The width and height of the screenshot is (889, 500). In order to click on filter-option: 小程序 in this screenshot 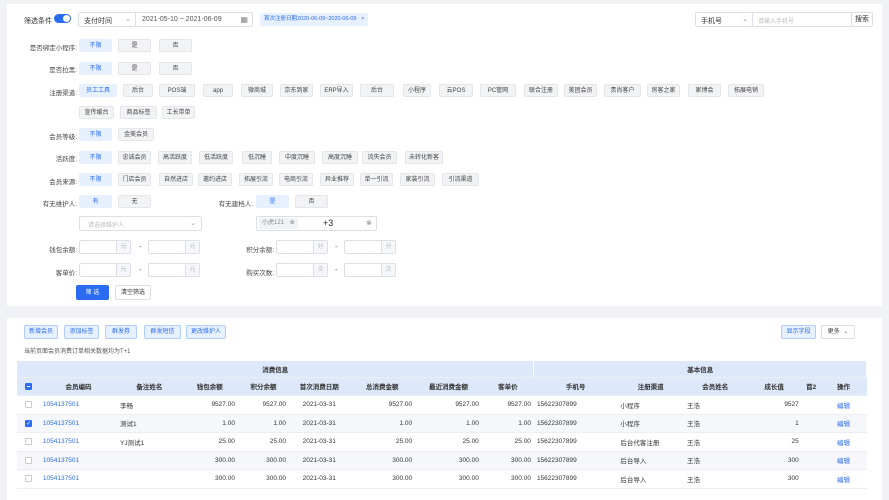, I will do `click(417, 90)`.